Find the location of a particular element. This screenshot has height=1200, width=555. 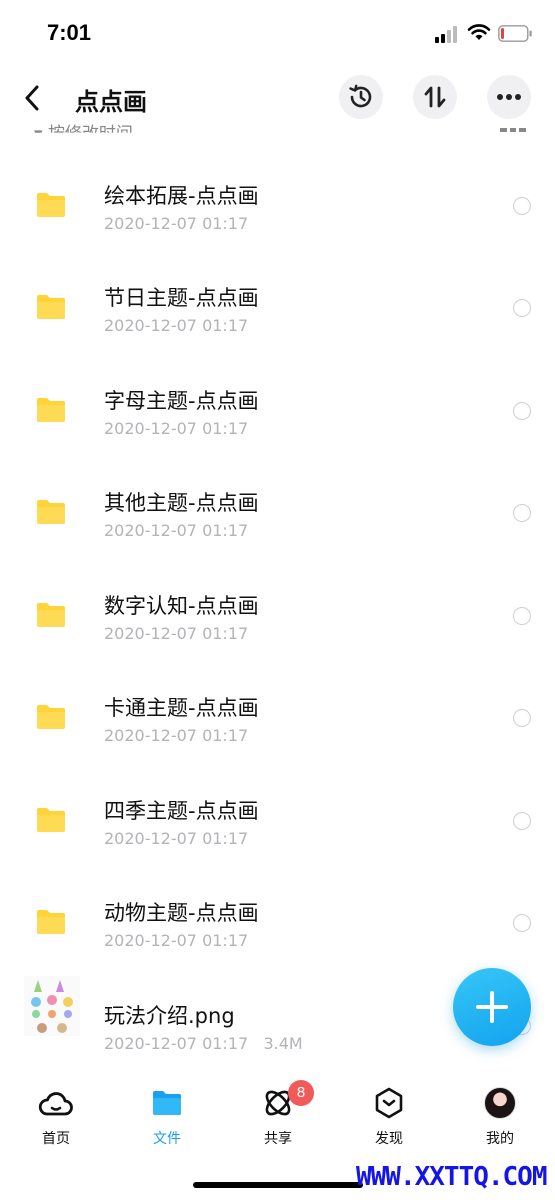

transfer-updown-icon is located at coordinates (435, 97).